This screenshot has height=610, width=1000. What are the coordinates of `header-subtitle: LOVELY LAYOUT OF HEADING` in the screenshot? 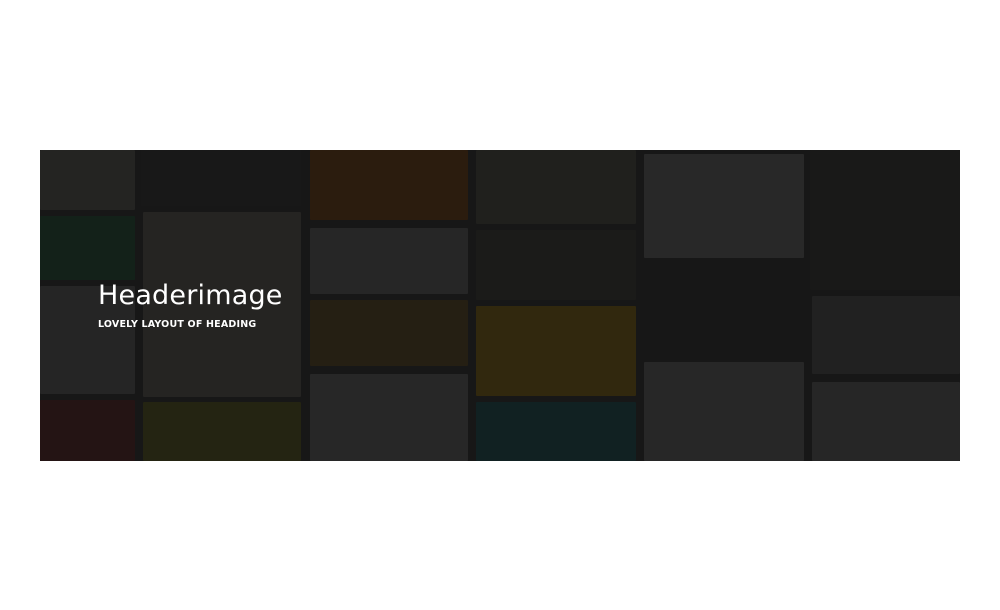 It's located at (177, 324).